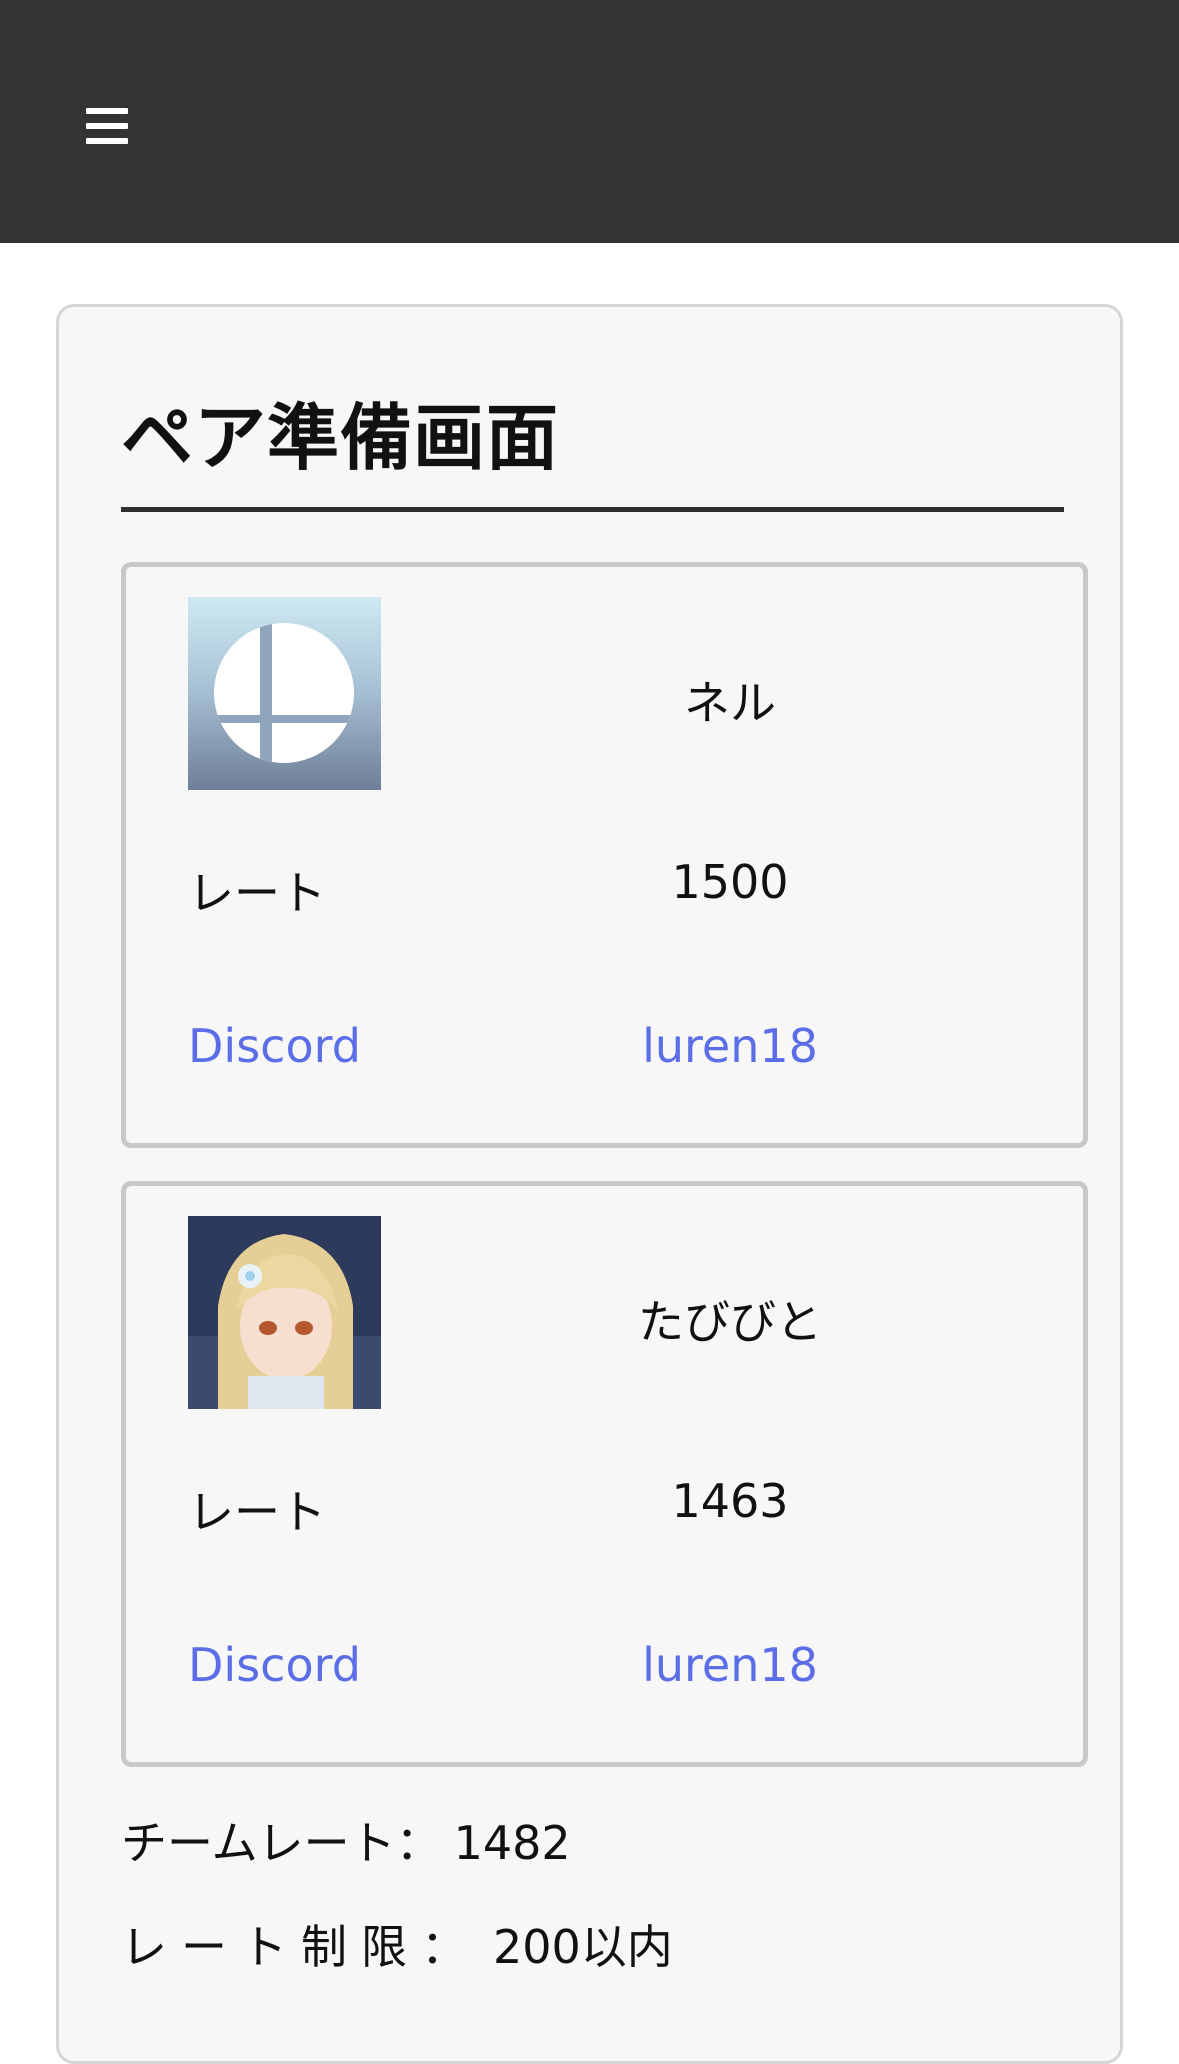 The height and width of the screenshot is (2064, 1179). What do you see at coordinates (730, 882) in the screenshot?
I see `rate-value: 1500` at bounding box center [730, 882].